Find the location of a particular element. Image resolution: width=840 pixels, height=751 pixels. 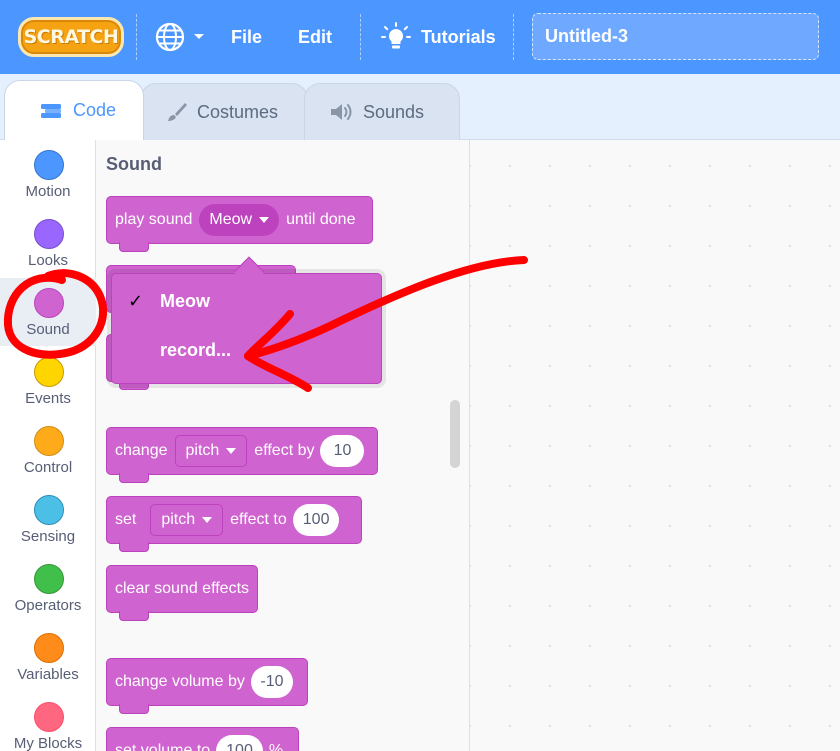

category-motion: Motion is located at coordinates (48, 174).